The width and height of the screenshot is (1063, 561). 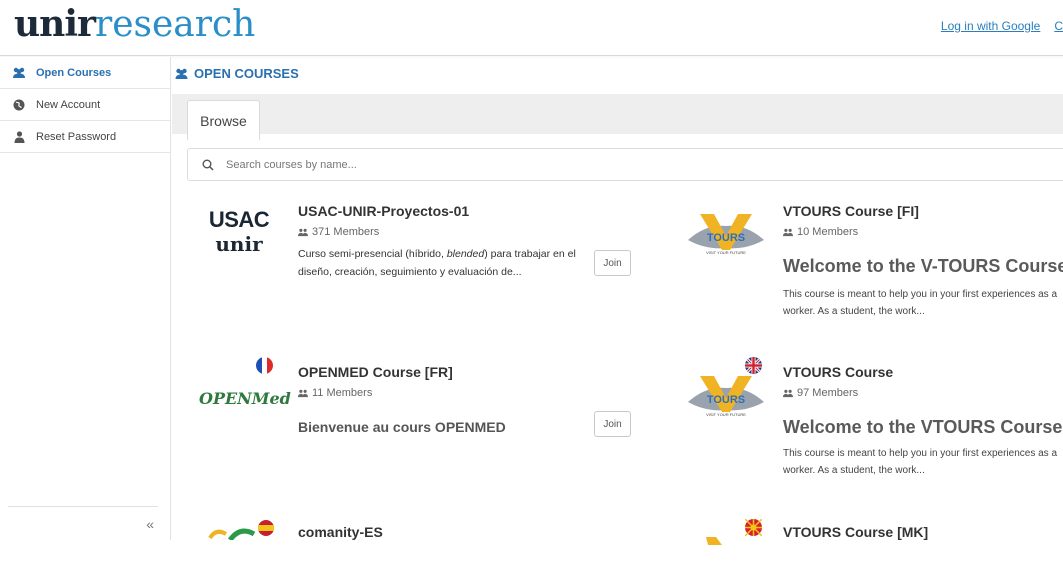 I want to click on tab-browse: Browse, so click(x=223, y=120).